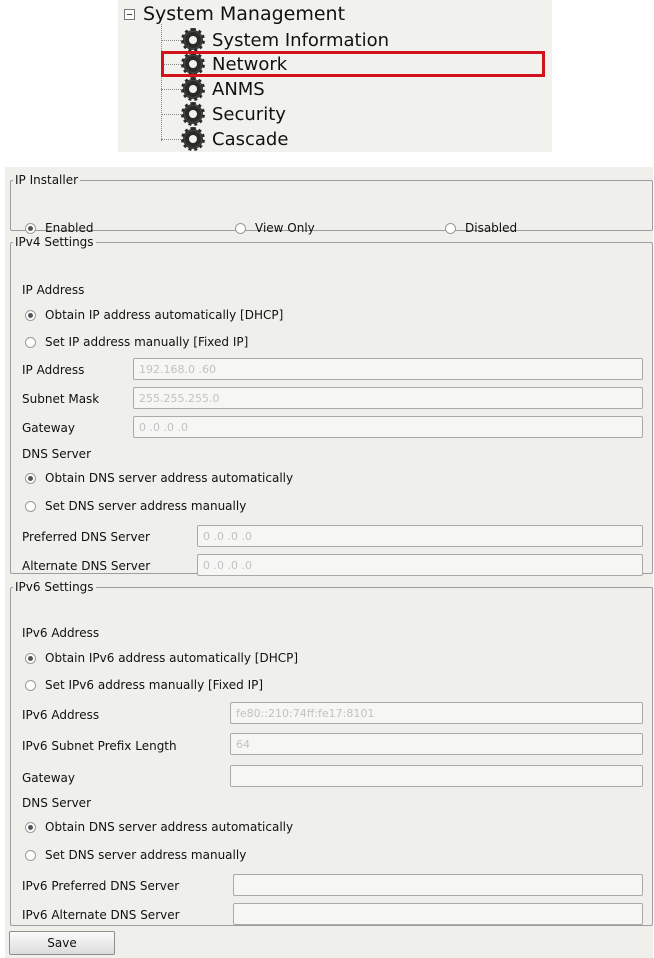 The height and width of the screenshot is (958, 654). What do you see at coordinates (86, 566) in the screenshot?
I see `alternate-dns-label: Alternate DNS Server` at bounding box center [86, 566].